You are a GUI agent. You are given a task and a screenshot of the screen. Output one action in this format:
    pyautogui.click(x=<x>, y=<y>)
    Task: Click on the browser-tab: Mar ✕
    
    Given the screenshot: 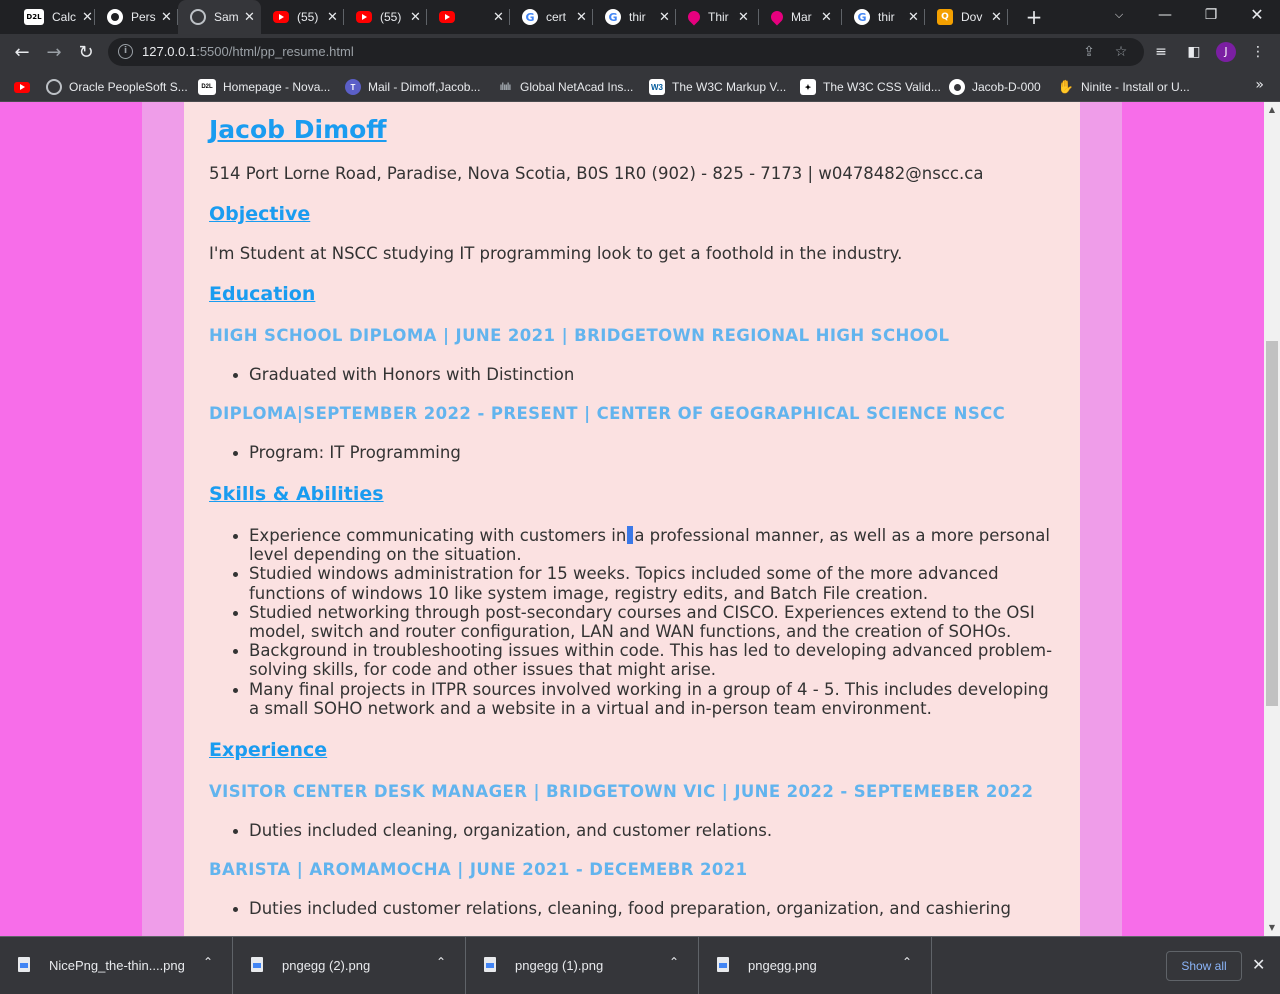 What is the action you would take?
    pyautogui.click(x=800, y=17)
    